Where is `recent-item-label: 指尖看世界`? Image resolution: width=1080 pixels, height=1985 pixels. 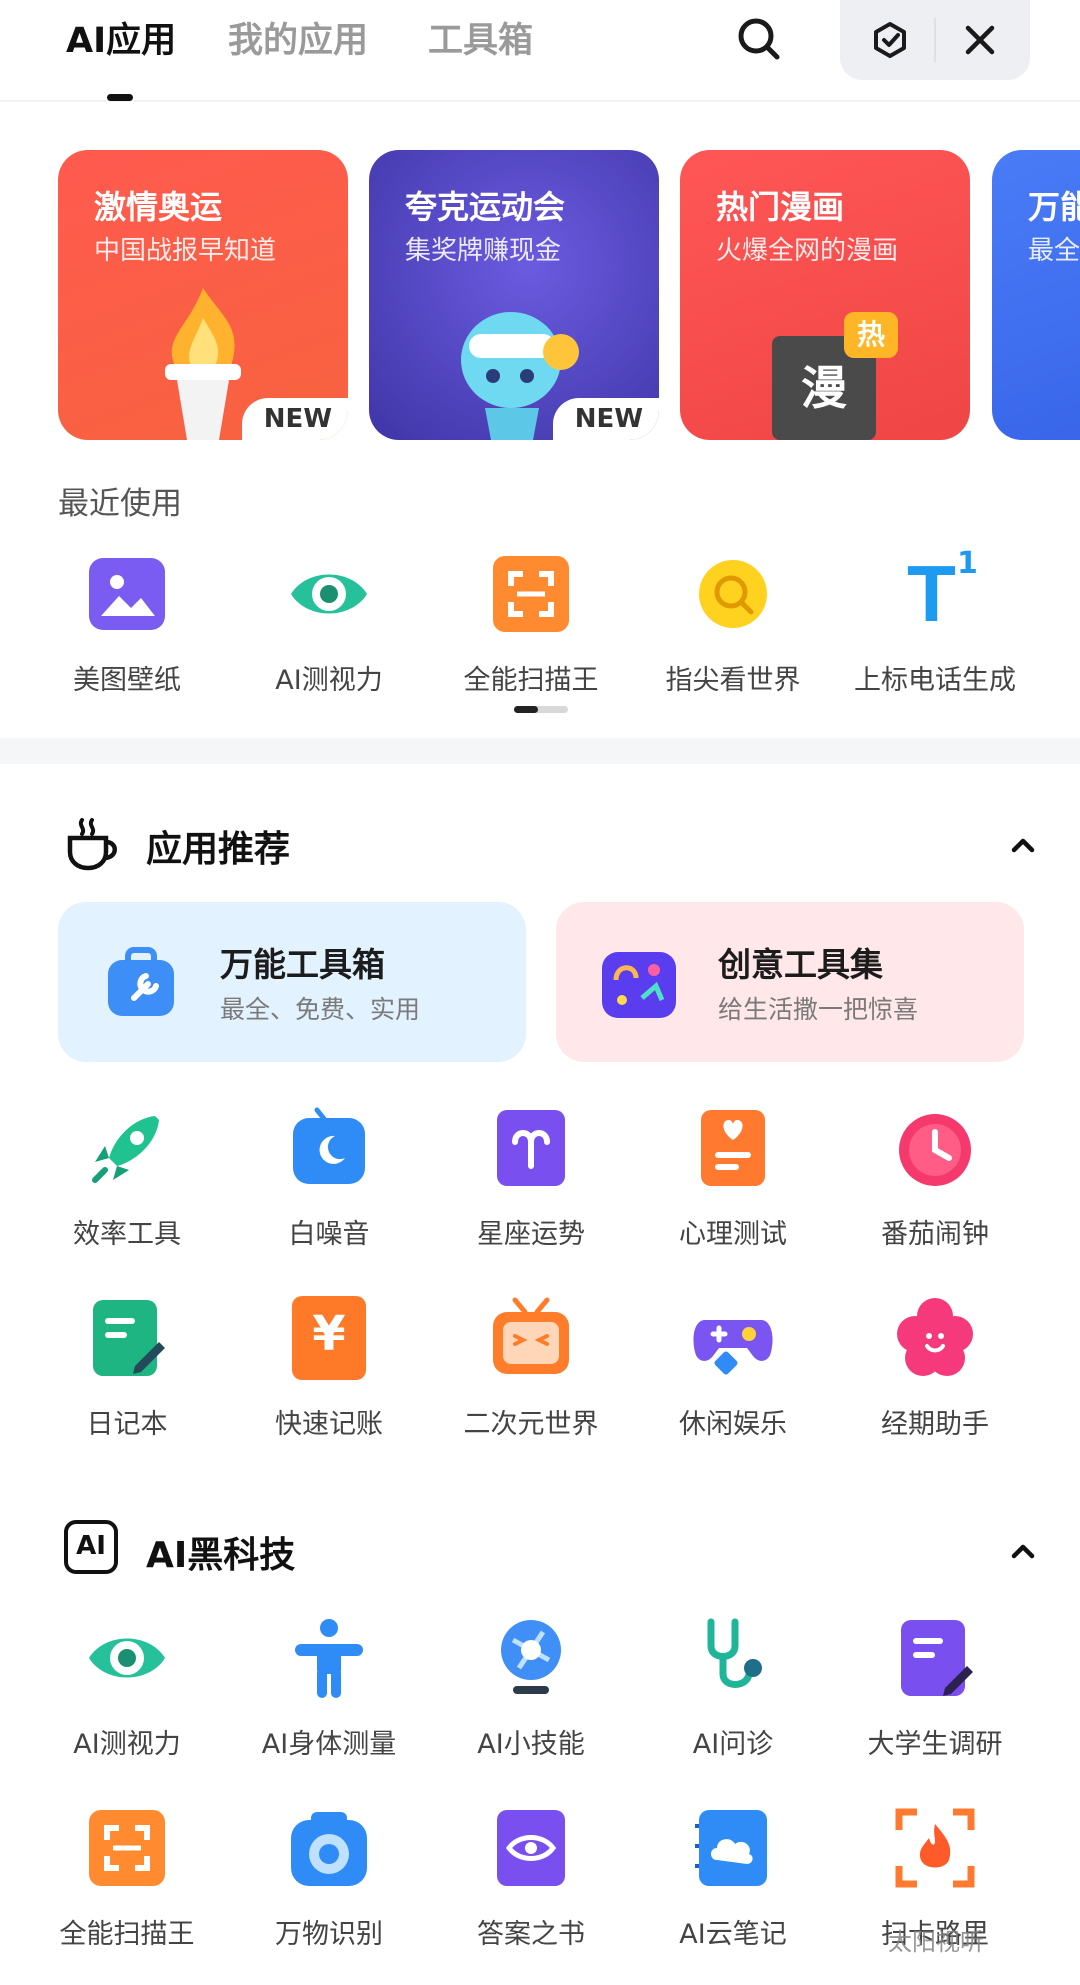
recent-item-label: 指尖看世界 is located at coordinates (733, 680).